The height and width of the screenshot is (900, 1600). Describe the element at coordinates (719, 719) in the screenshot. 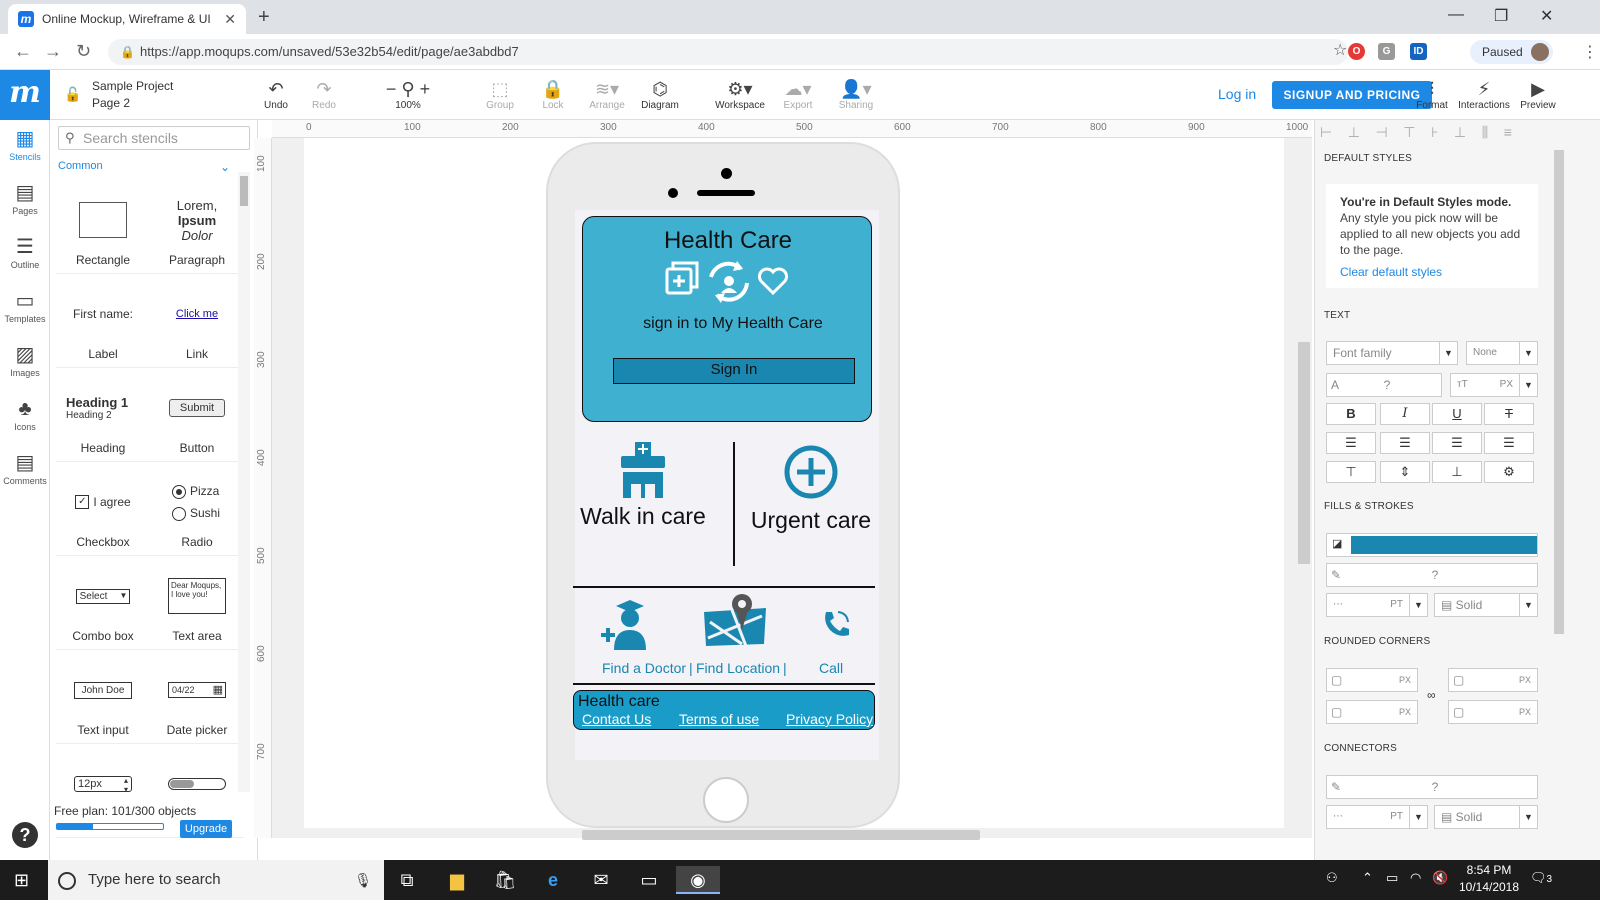

I see `terms-of-use-link: Terms of use` at that location.